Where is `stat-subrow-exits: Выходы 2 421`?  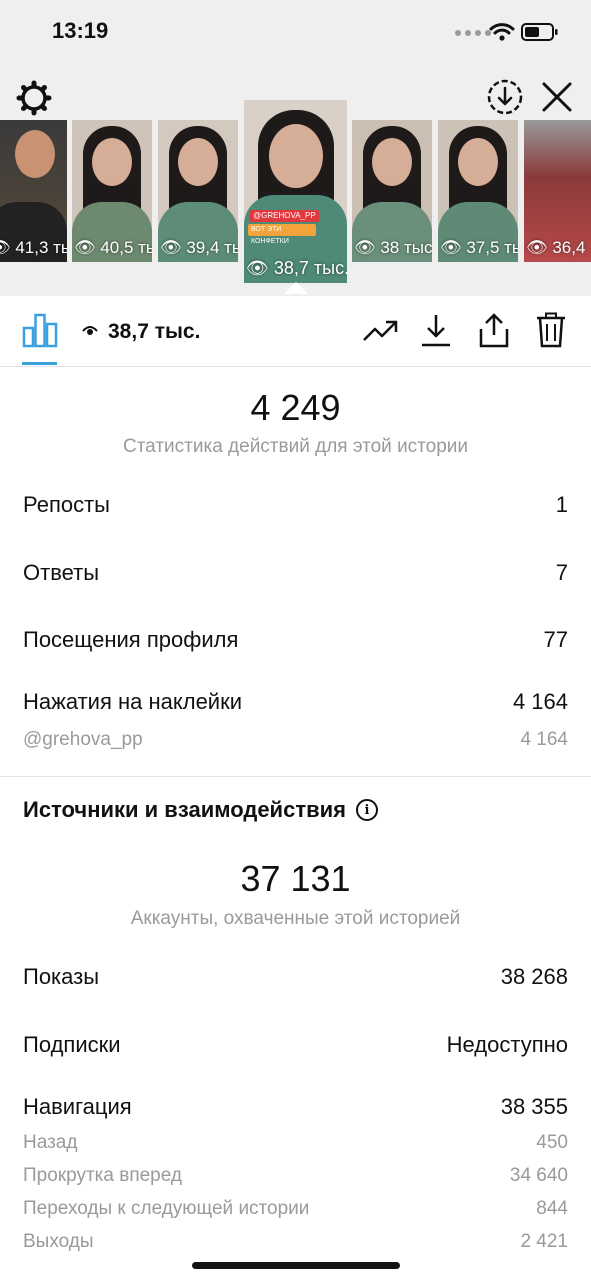
stat-subrow-exits: Выходы 2 421 is located at coordinates (295, 1242).